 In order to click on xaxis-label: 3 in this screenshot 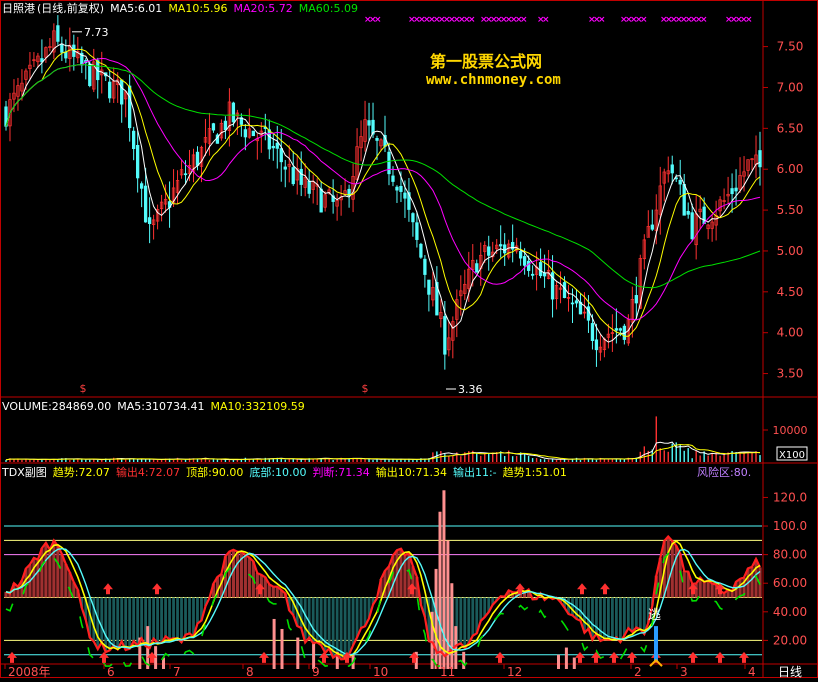, I will do `click(684, 671)`.